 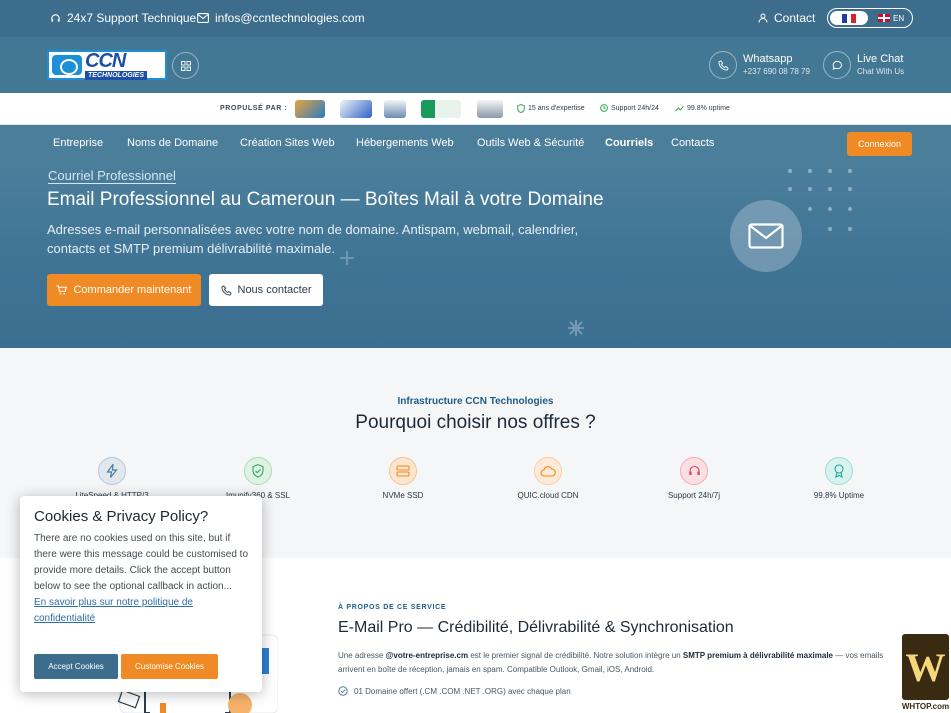 I want to click on about-text-domain: @votre-entreprise.cm, so click(x=427, y=655).